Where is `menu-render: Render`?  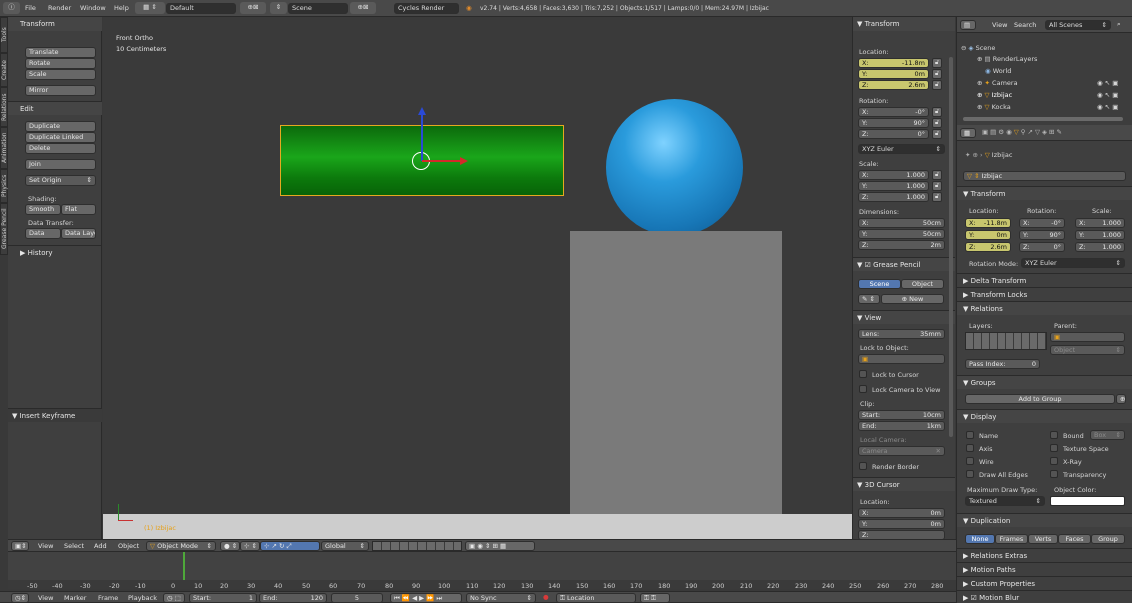 menu-render: Render is located at coordinates (59, 8).